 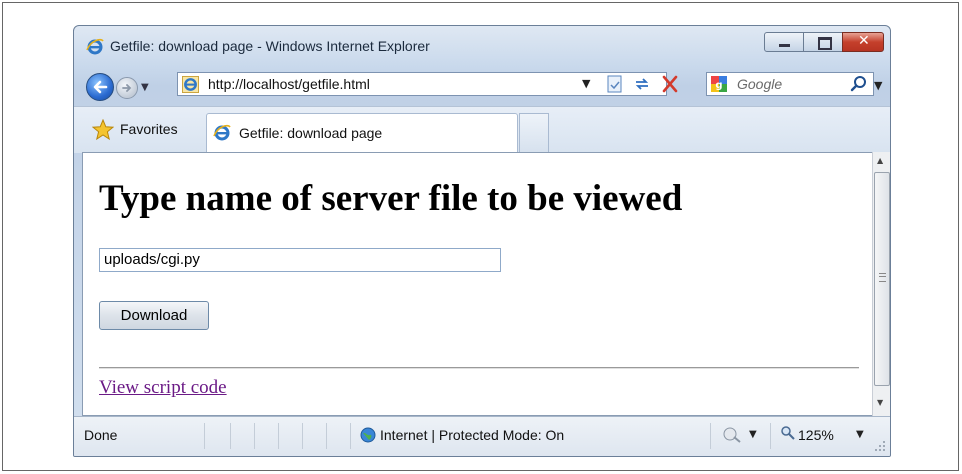 I want to click on scroll-down-icon: ▼, so click(x=880, y=402).